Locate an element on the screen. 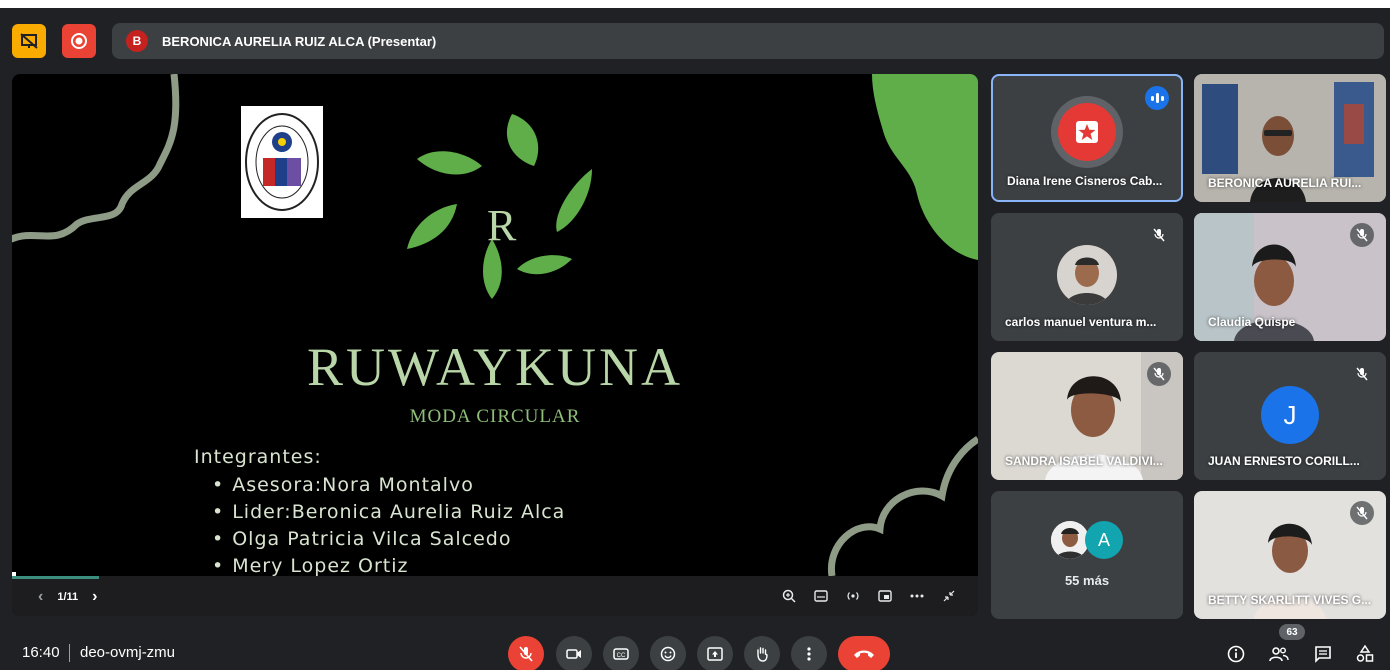 The image size is (1390, 670). page-indicator: 1/11 is located at coordinates (68, 597).